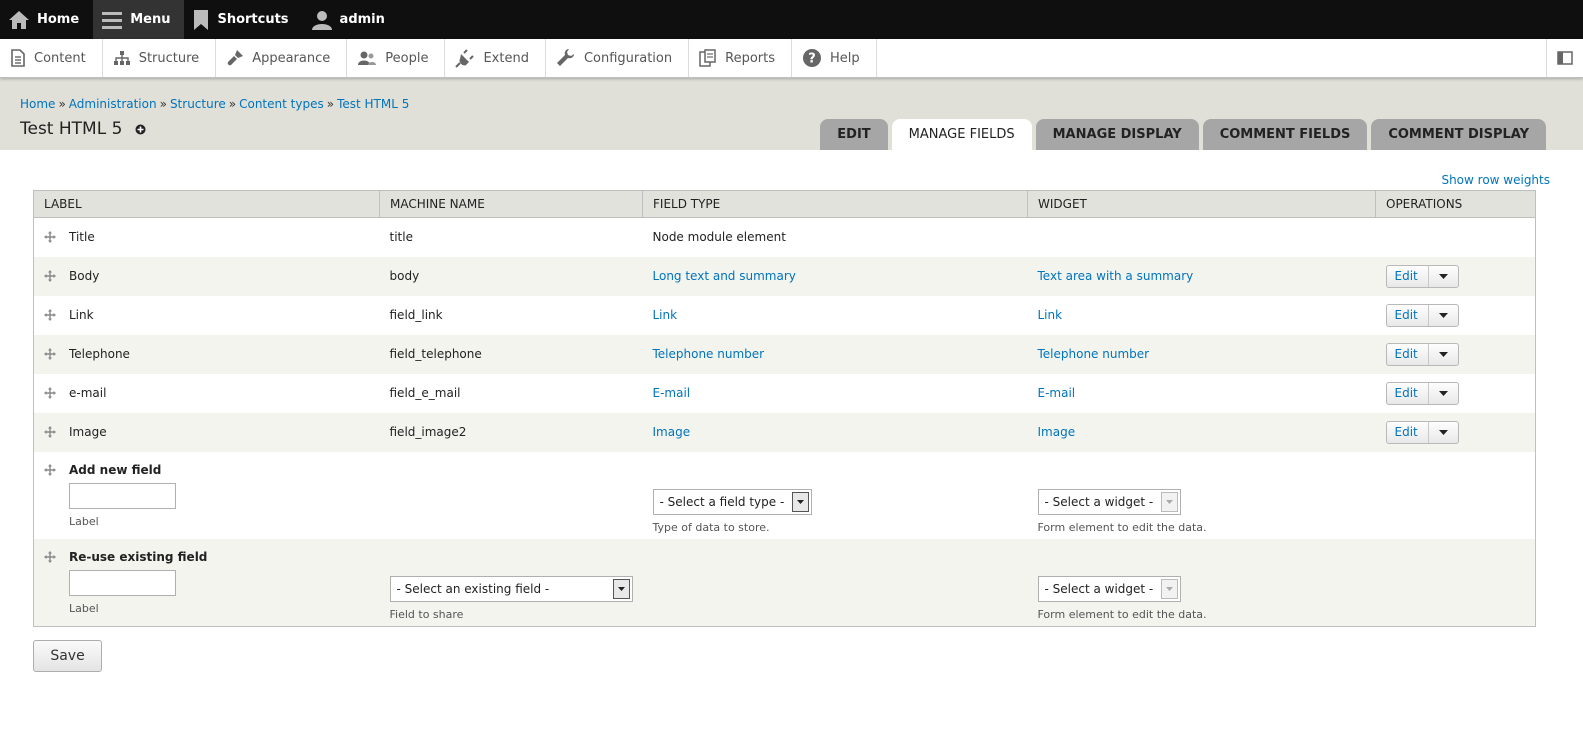  Describe the element at coordinates (1109, 589) in the screenshot. I see `reuse-widget-select: - Select a widget -` at that location.